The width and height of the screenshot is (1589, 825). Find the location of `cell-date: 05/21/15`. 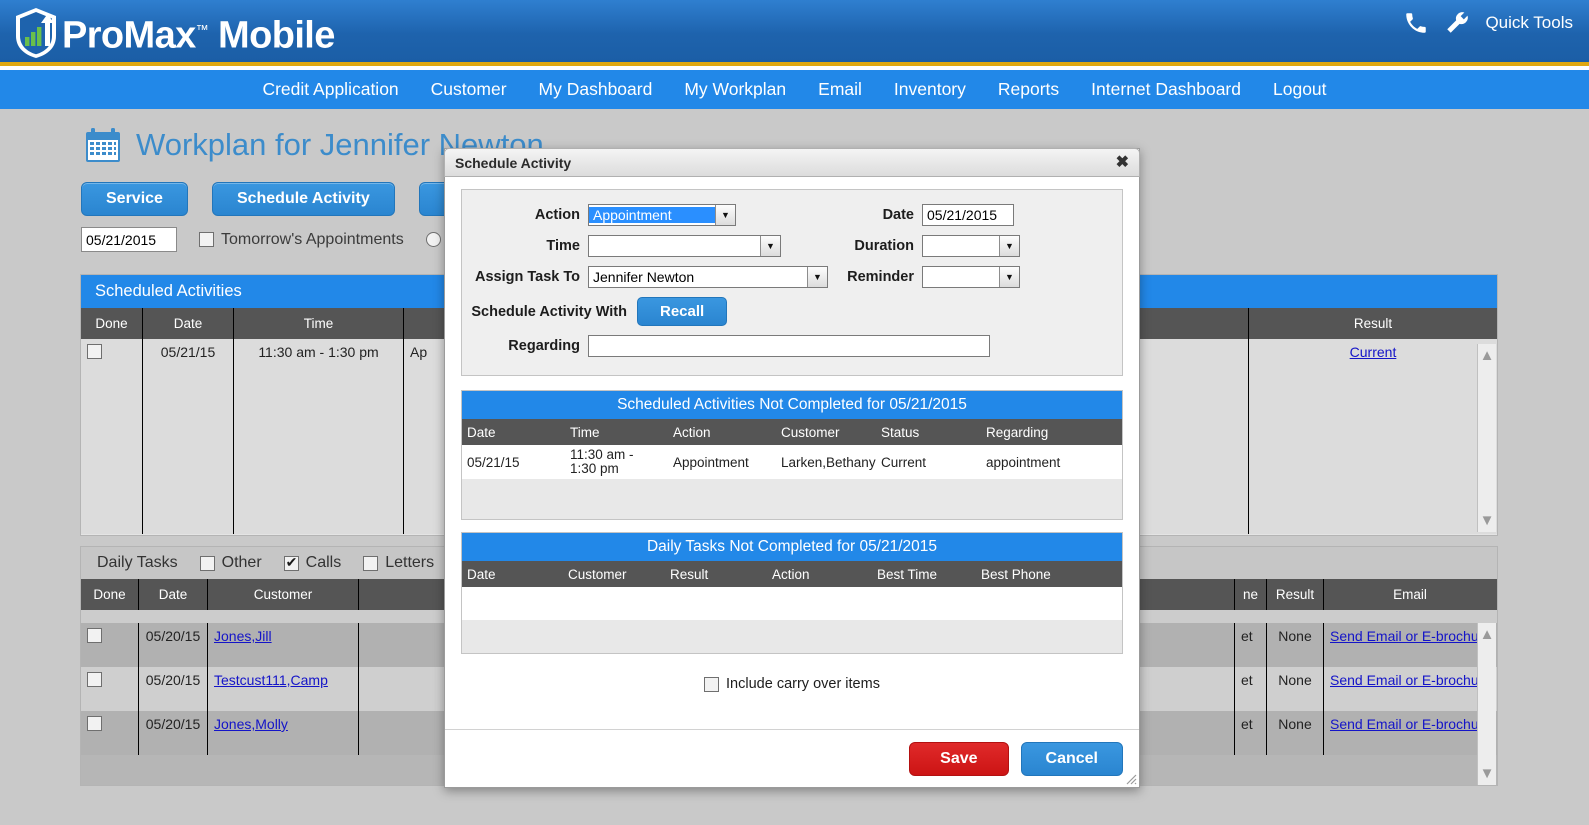

cell-date: 05/21/15 is located at coordinates (188, 436).